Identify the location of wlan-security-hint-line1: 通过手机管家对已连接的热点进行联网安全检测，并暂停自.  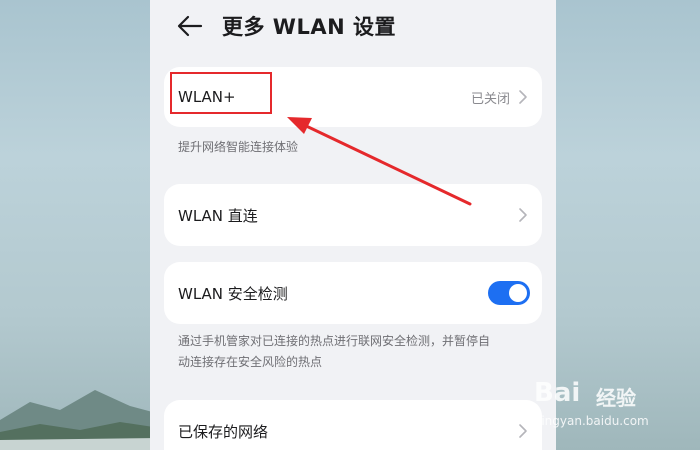
(334, 341).